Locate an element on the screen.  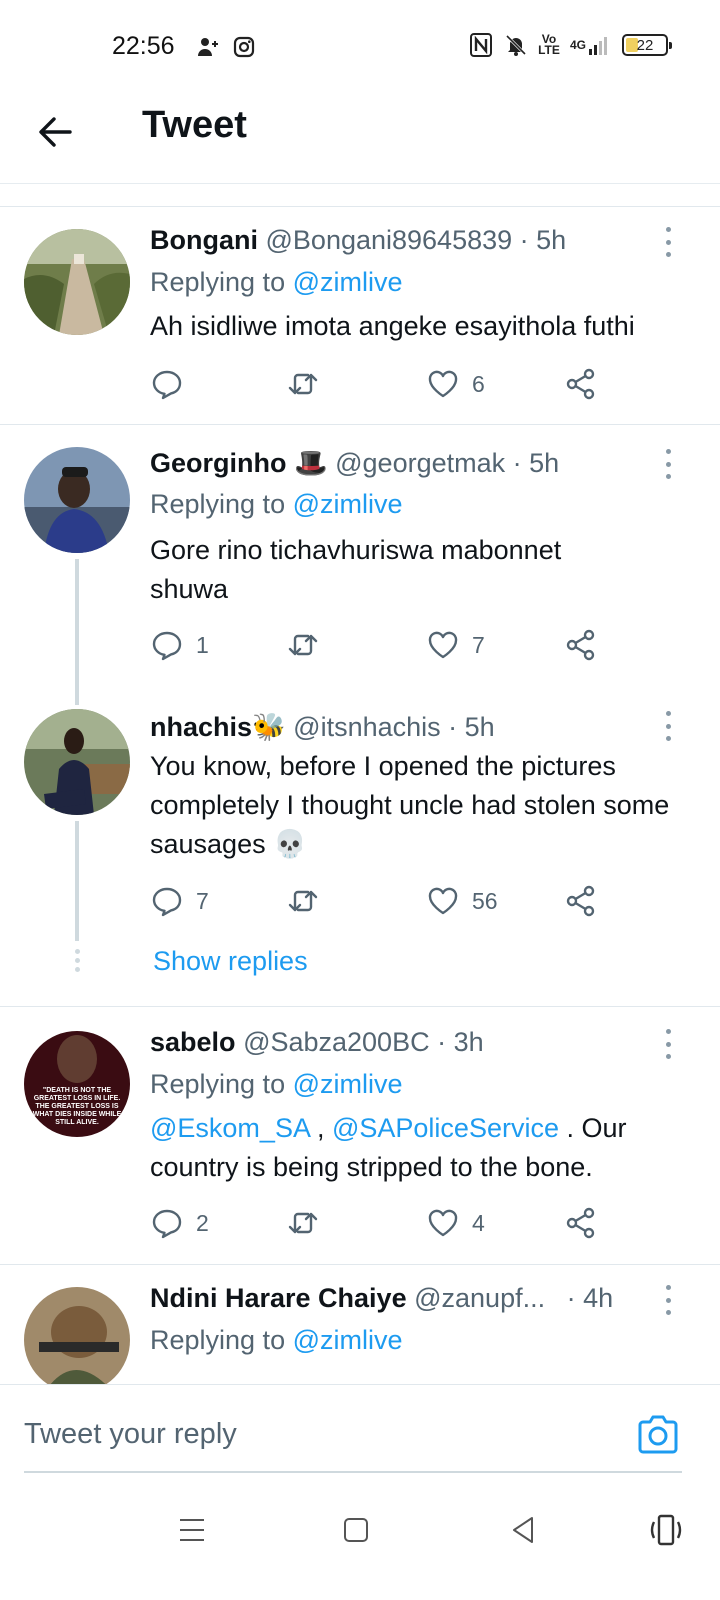
thread-line is located at coordinates (77, 632).